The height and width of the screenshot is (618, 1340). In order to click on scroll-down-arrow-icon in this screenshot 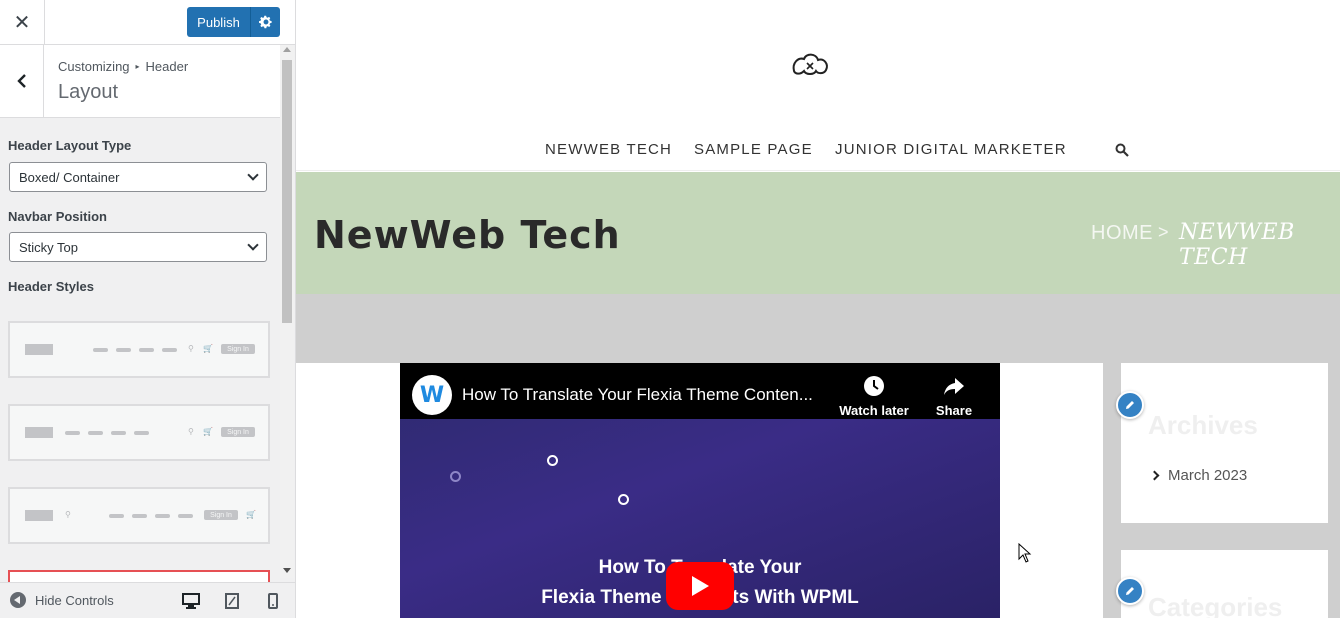, I will do `click(287, 570)`.